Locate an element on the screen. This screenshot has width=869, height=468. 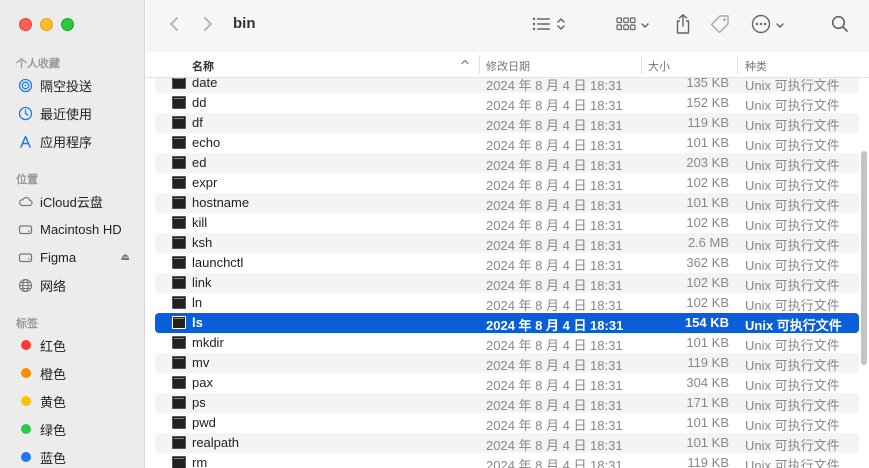
file-row: ln 2024 年 8 月 4 日 18:31 102 KB Unix 可执行文件 is located at coordinates (507, 303).